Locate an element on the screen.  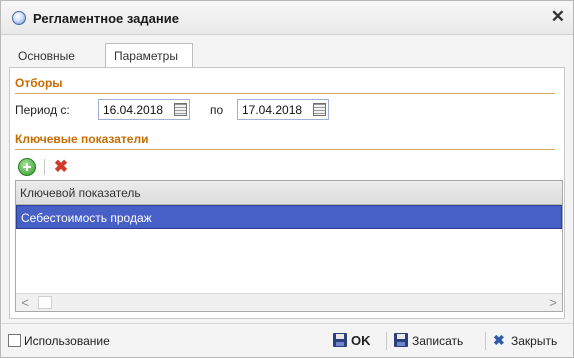
use-checkbox is located at coordinates (14, 340).